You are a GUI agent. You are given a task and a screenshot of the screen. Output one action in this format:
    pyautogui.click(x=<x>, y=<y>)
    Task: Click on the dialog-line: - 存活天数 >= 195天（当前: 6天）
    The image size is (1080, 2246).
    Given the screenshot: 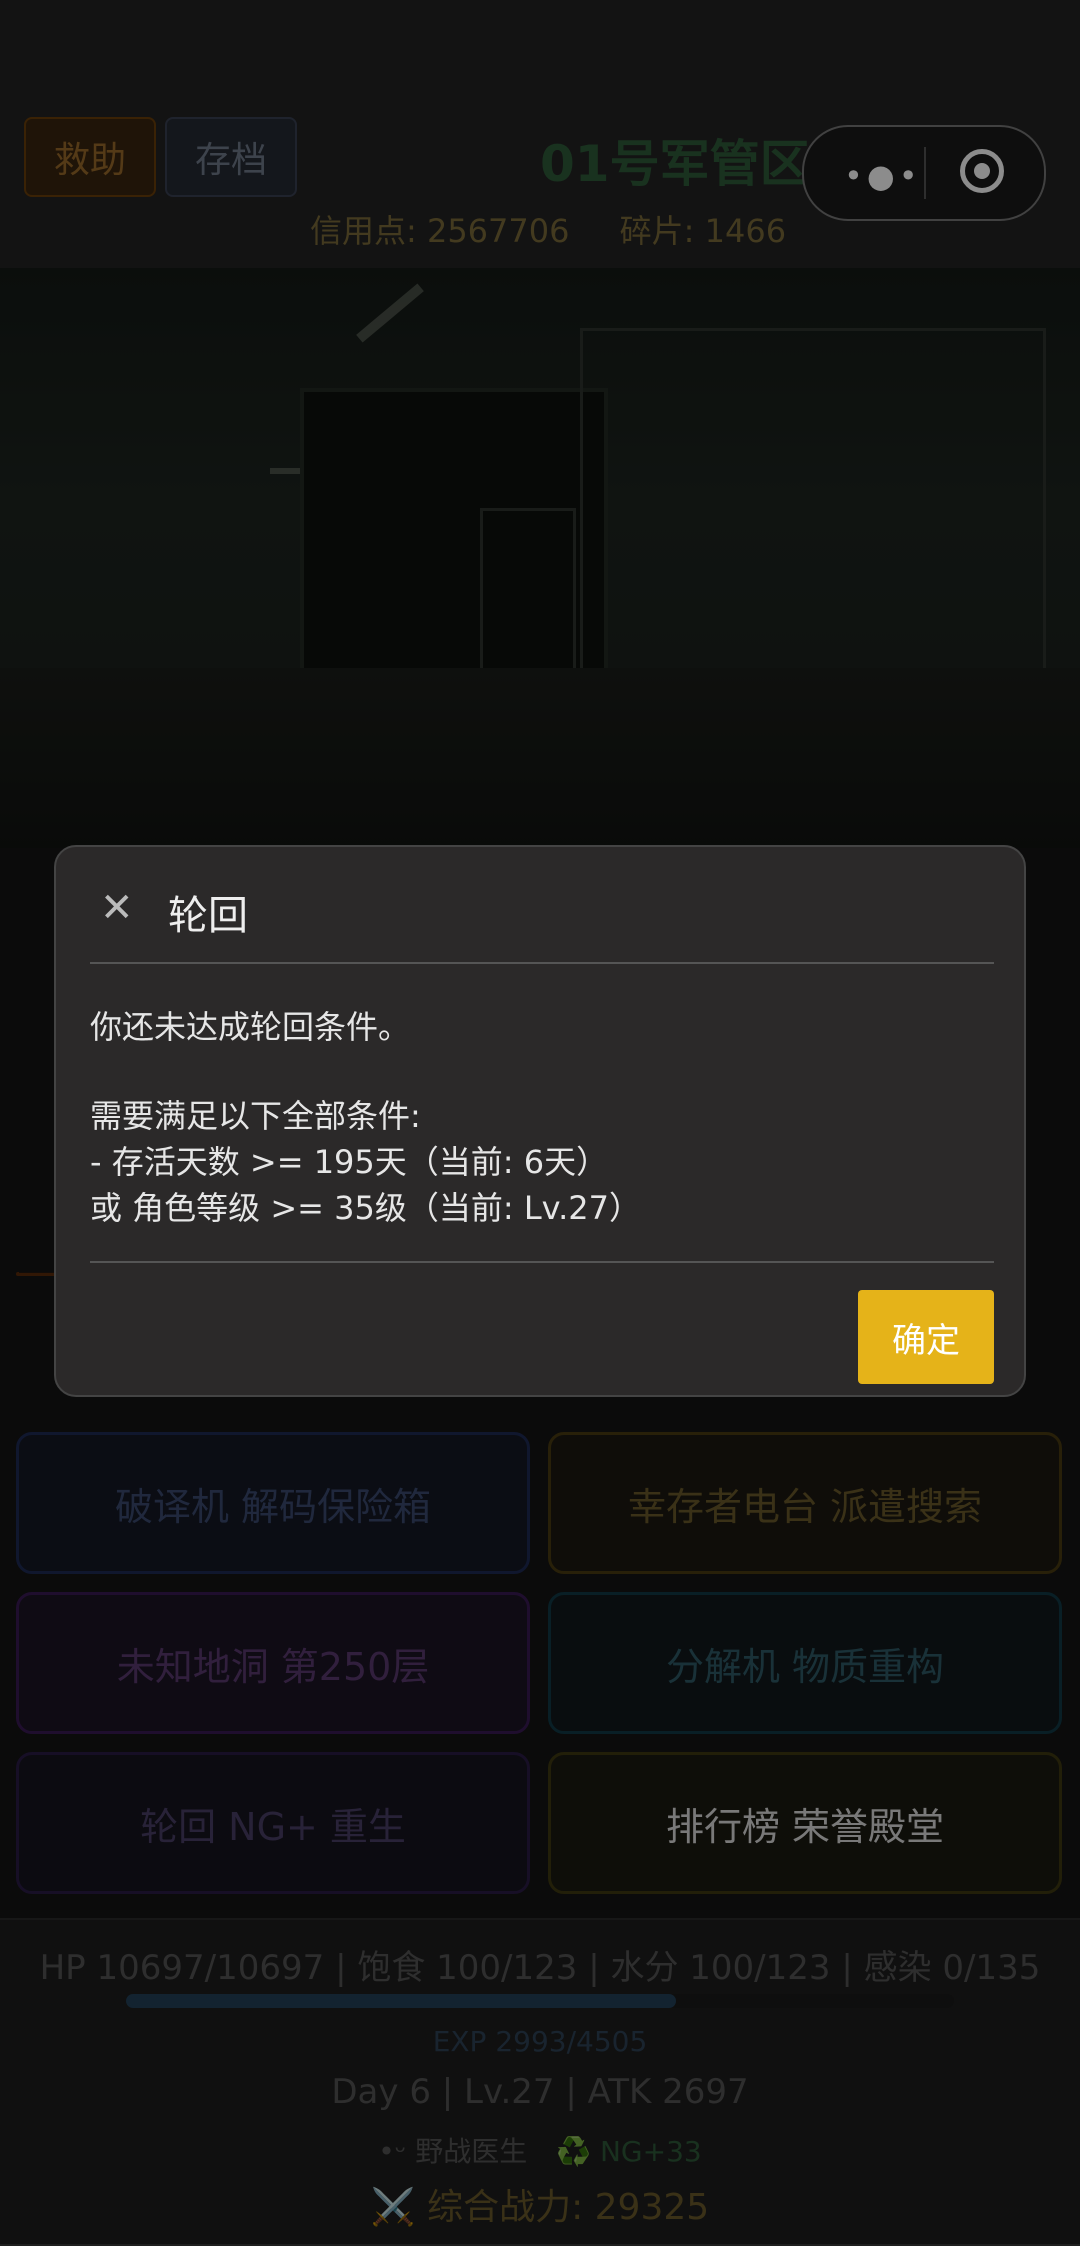 What is the action you would take?
    pyautogui.click(x=349, y=1162)
    